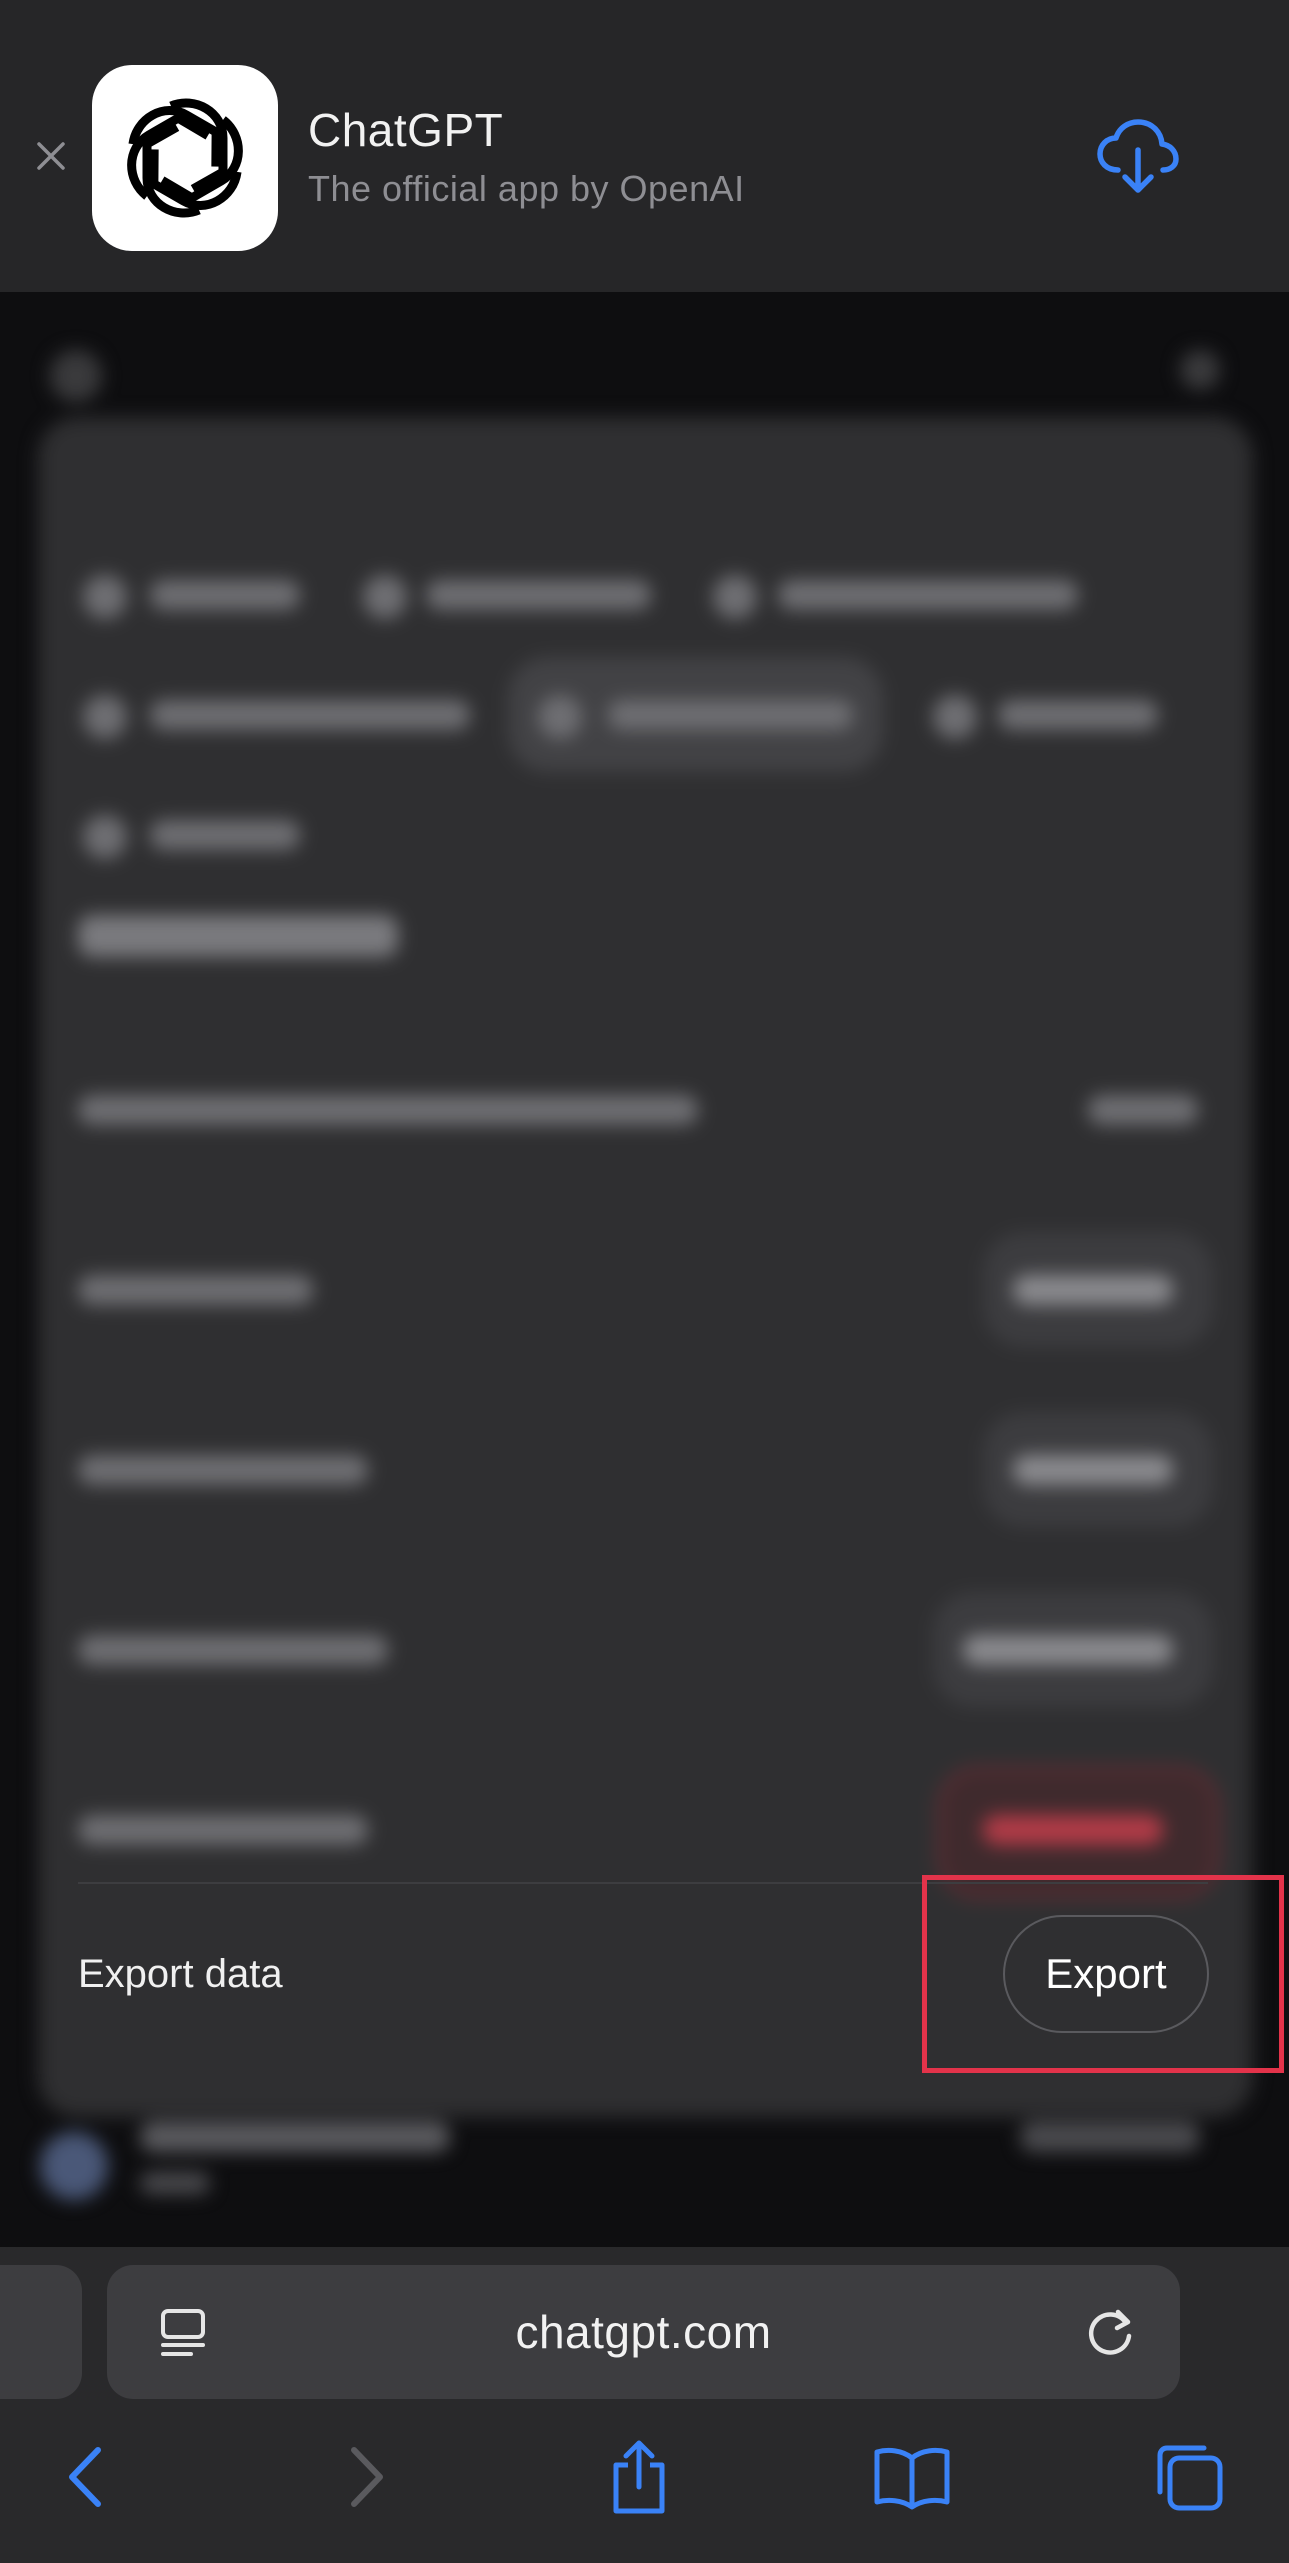 This screenshot has height=2563, width=1289. Describe the element at coordinates (912, 2477) in the screenshot. I see `book-icon` at that location.